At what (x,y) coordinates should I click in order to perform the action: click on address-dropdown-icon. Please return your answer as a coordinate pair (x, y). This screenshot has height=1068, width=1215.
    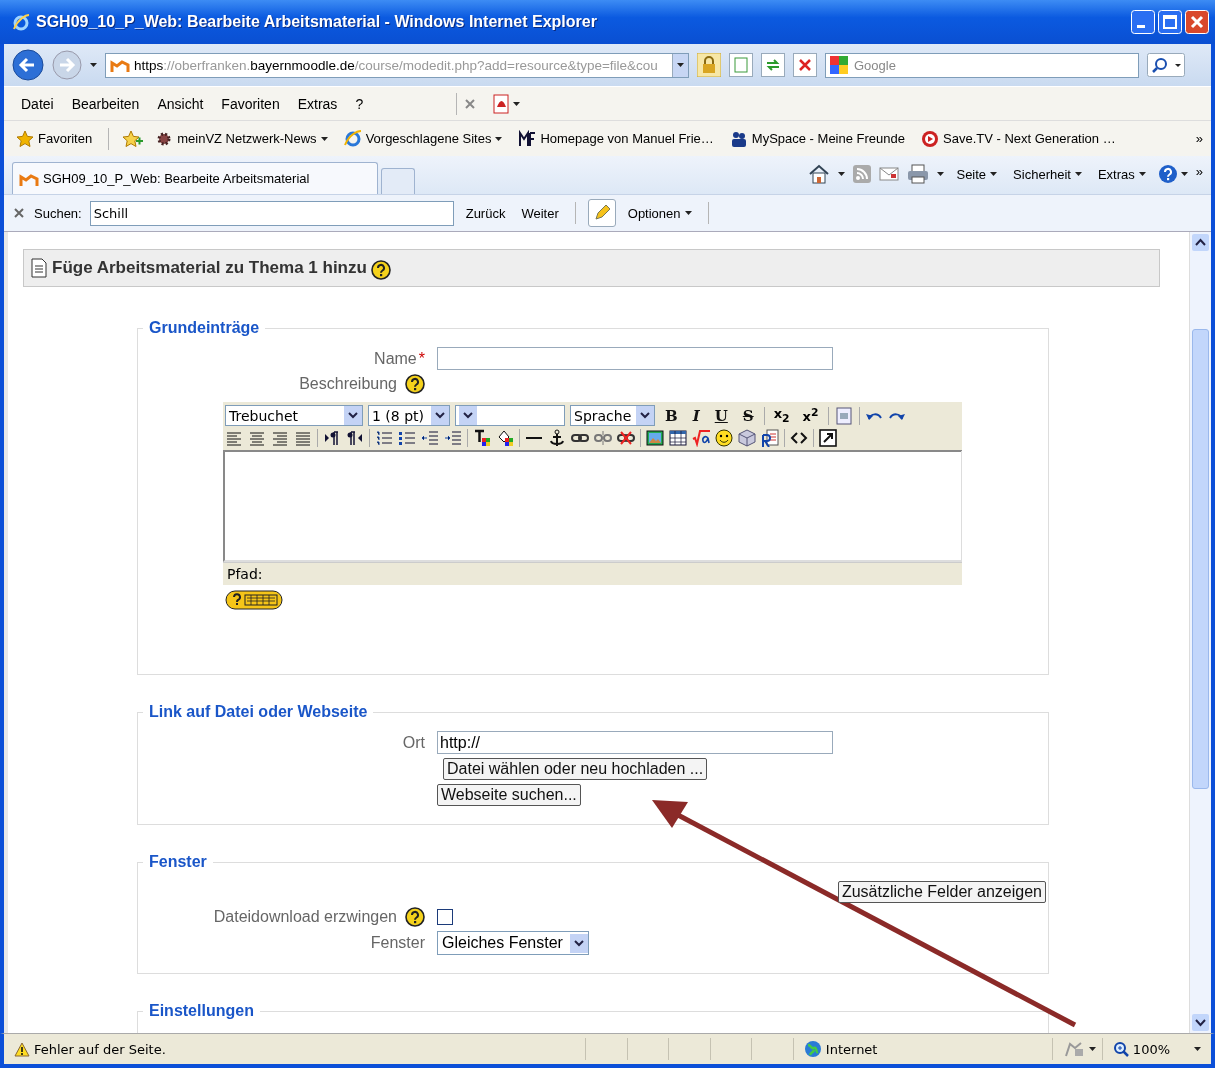
    Looking at the image, I should click on (680, 65).